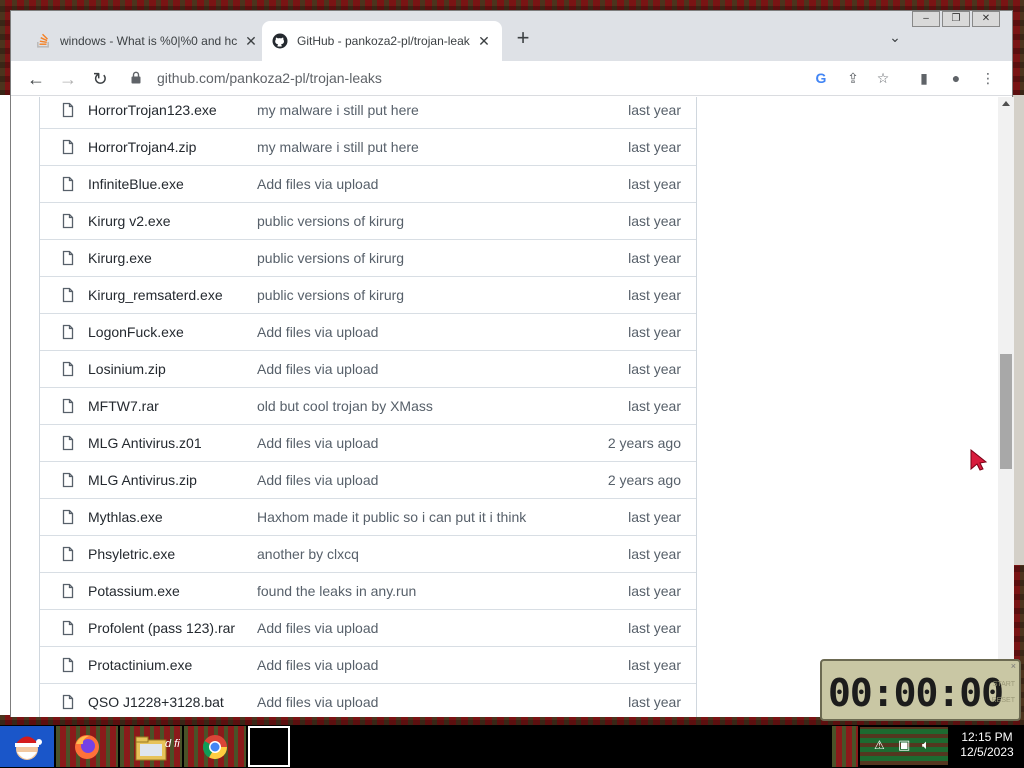  Describe the element at coordinates (987, 745) in the screenshot. I see `clock: 12:15 PM 12/5/2023` at that location.